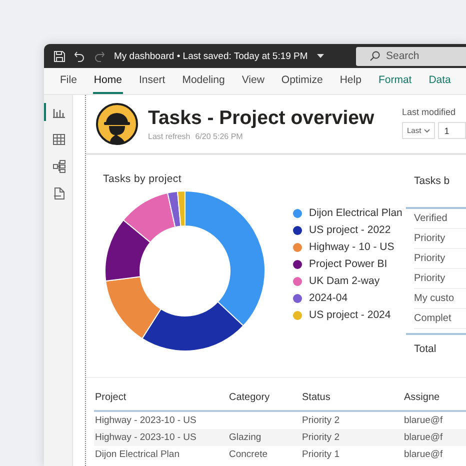 This screenshot has width=466, height=466. I want to click on save-icon, so click(59, 56).